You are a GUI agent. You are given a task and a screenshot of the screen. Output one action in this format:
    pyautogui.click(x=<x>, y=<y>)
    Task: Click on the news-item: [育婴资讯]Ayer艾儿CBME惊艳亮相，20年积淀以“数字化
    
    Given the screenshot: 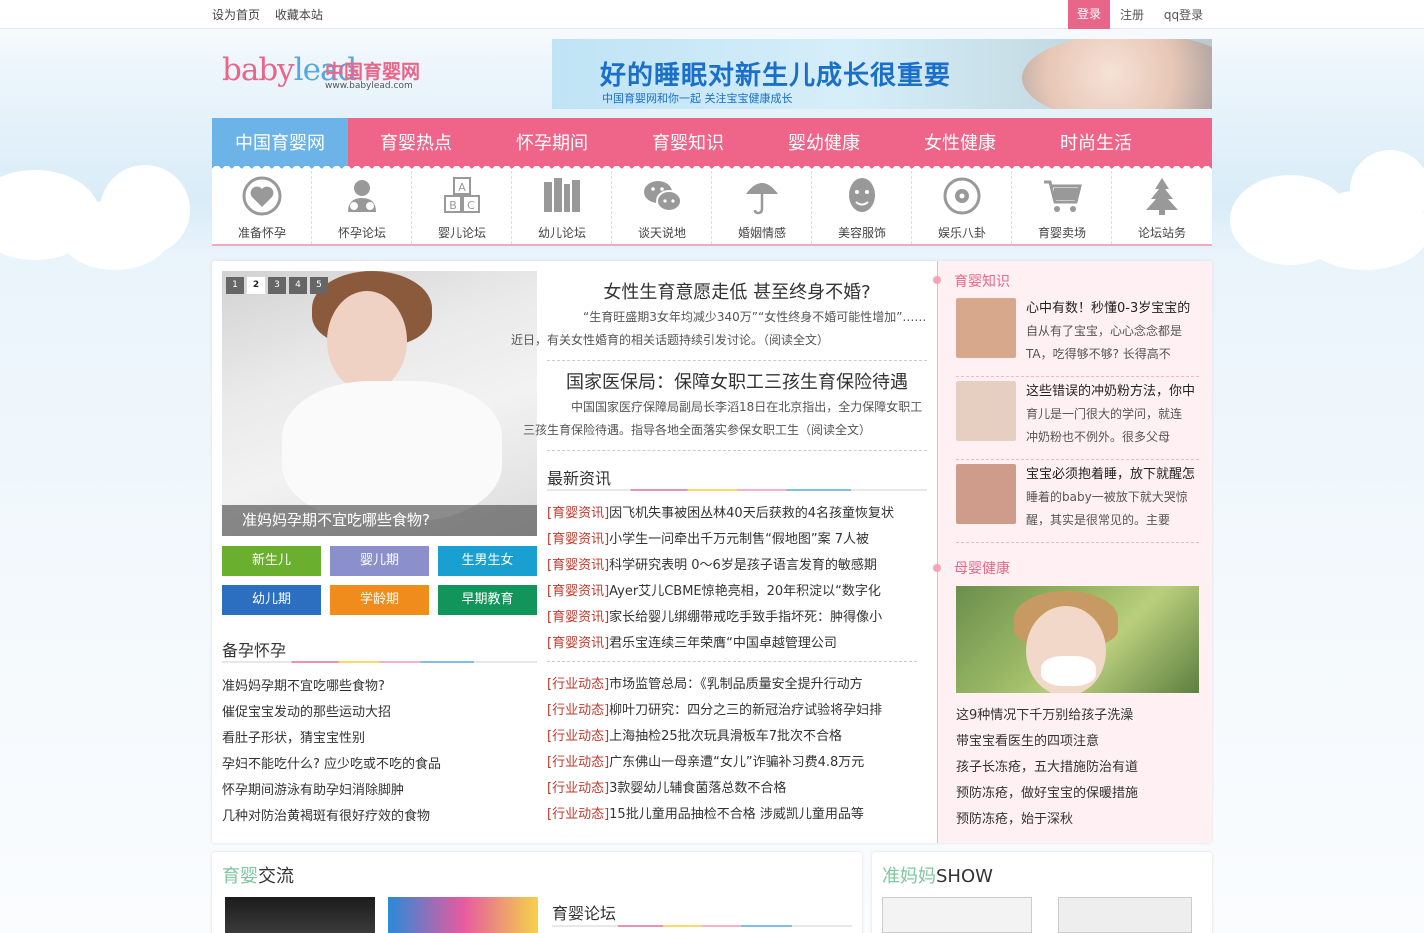 What is the action you would take?
    pyautogui.click(x=737, y=592)
    